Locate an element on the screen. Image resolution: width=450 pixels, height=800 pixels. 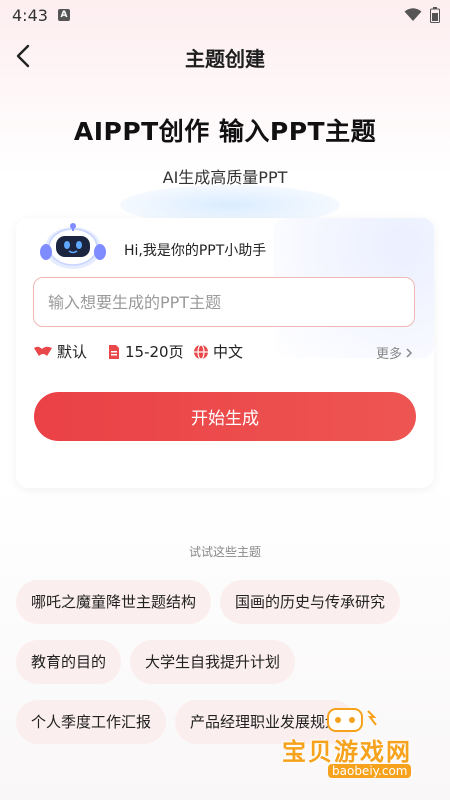
header: 主题创建 is located at coordinates (225, 57).